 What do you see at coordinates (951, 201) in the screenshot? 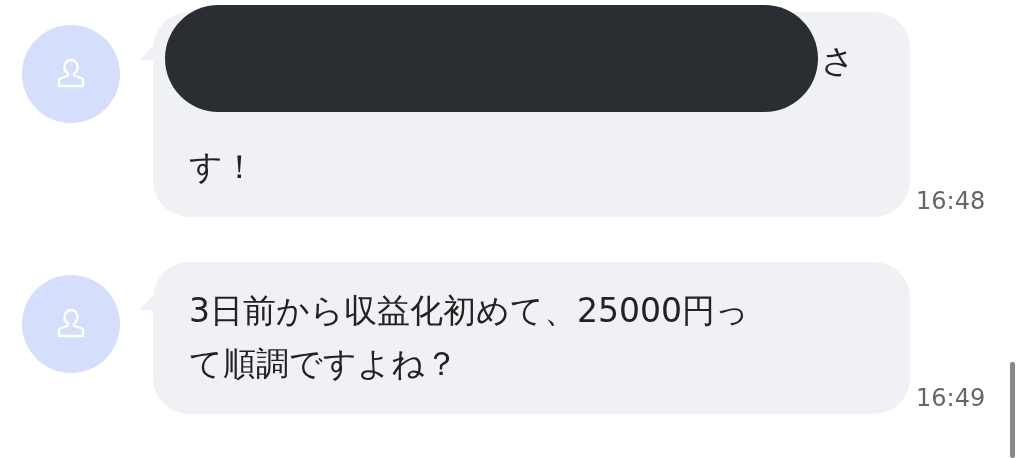
I see `timestamp: 16:48` at bounding box center [951, 201].